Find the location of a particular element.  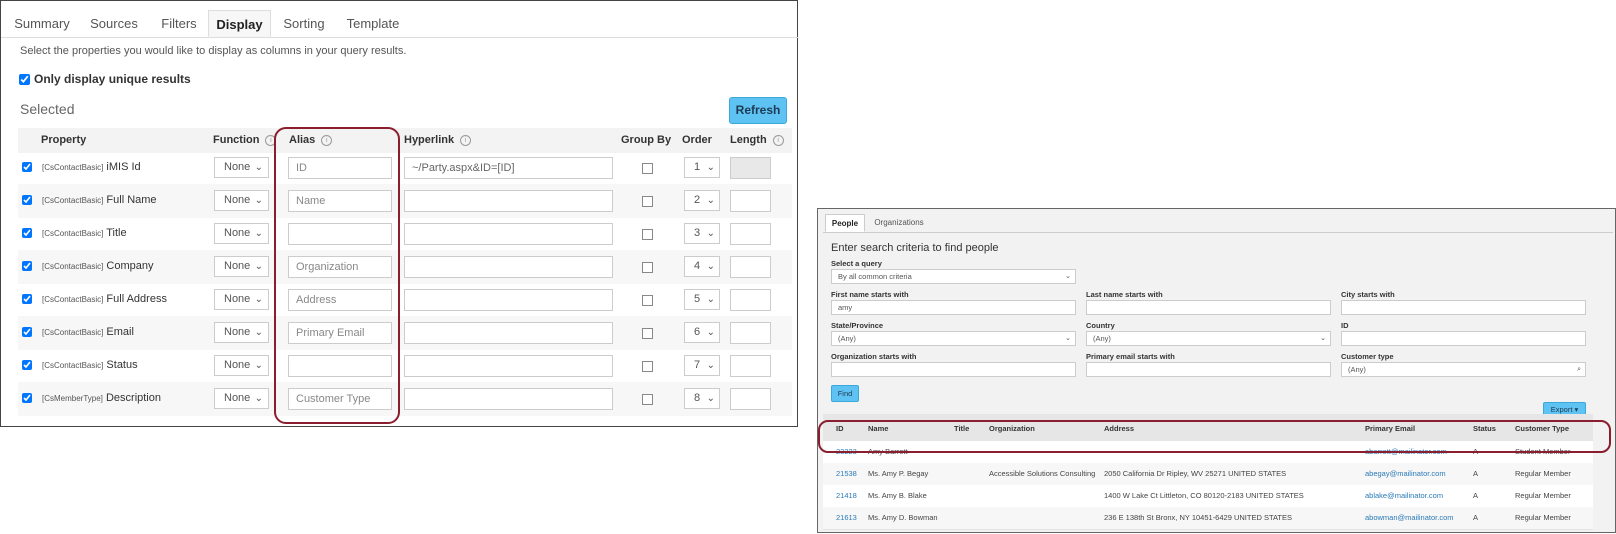

result-email-link: abarrett@mailinator.com is located at coordinates (1406, 451).